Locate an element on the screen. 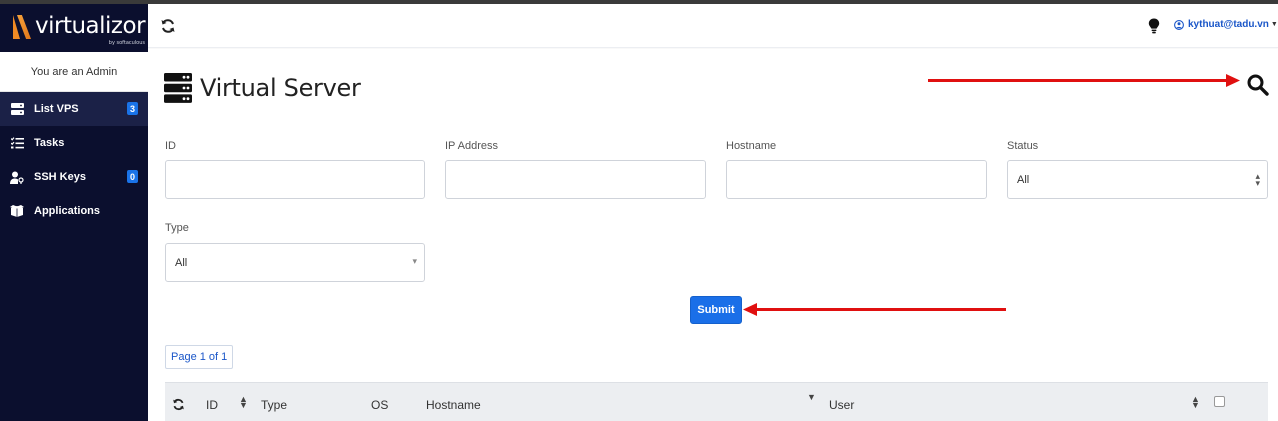 The width and height of the screenshot is (1278, 421). top-header: kythuat@tadu.vn ▼ is located at coordinates (713, 26).